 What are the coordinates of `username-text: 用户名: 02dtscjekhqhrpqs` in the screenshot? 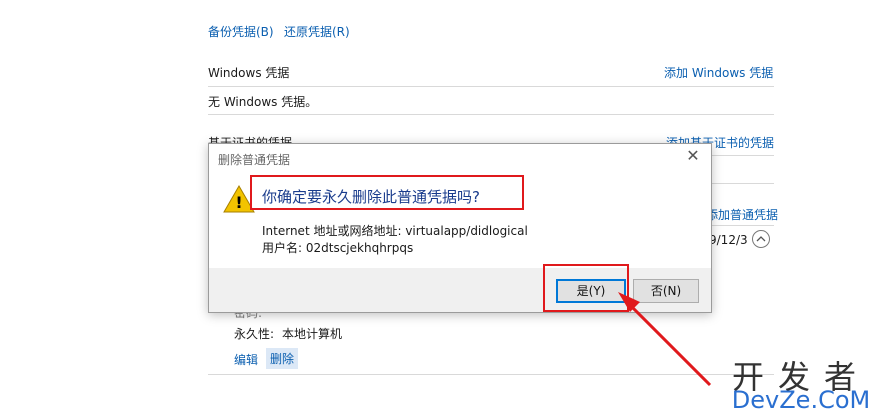 It's located at (338, 248).